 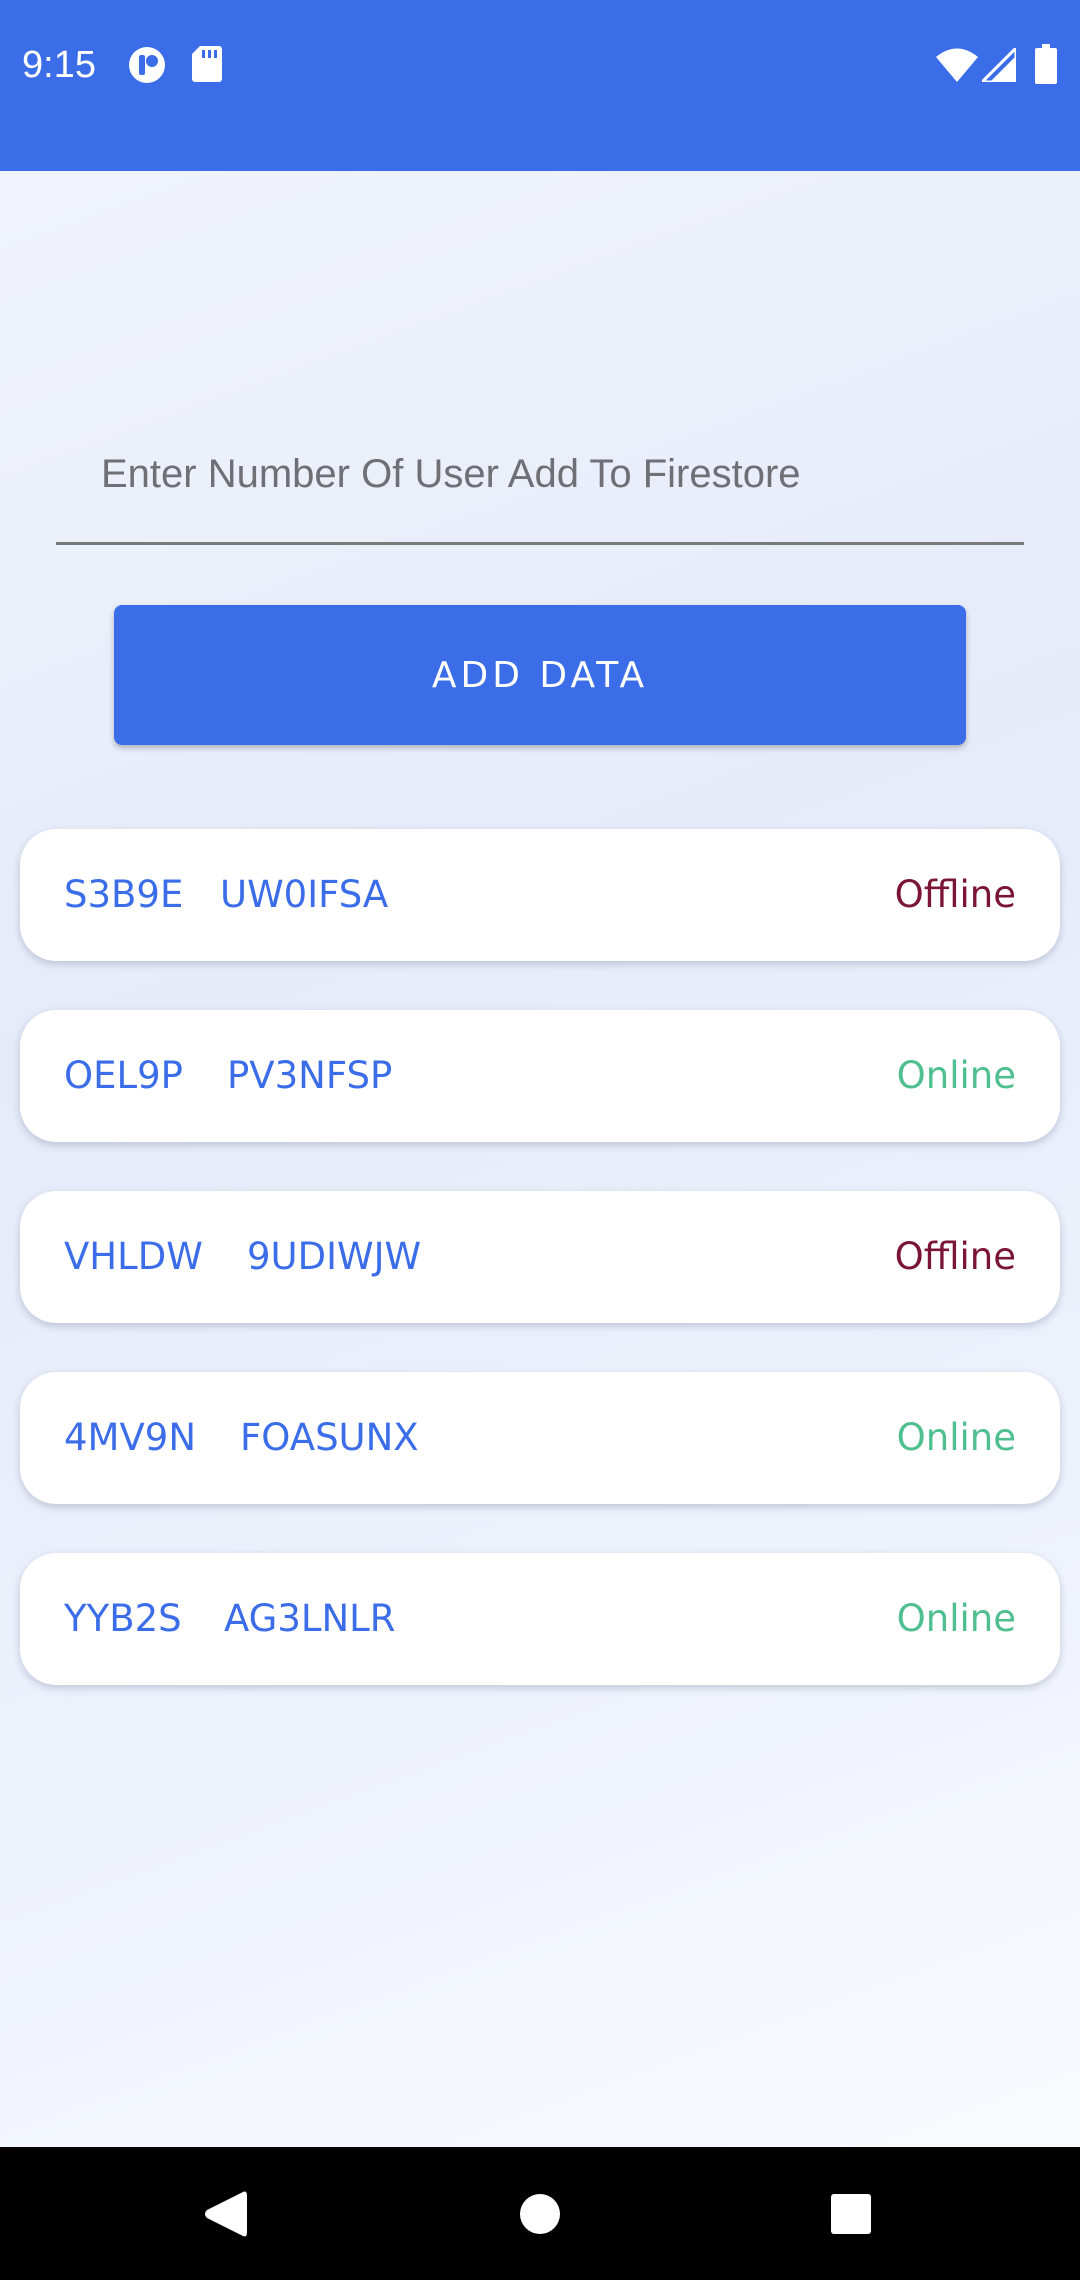 I want to click on user-card: VHLDW 9UDIWJW Offline, so click(x=540, y=1257).